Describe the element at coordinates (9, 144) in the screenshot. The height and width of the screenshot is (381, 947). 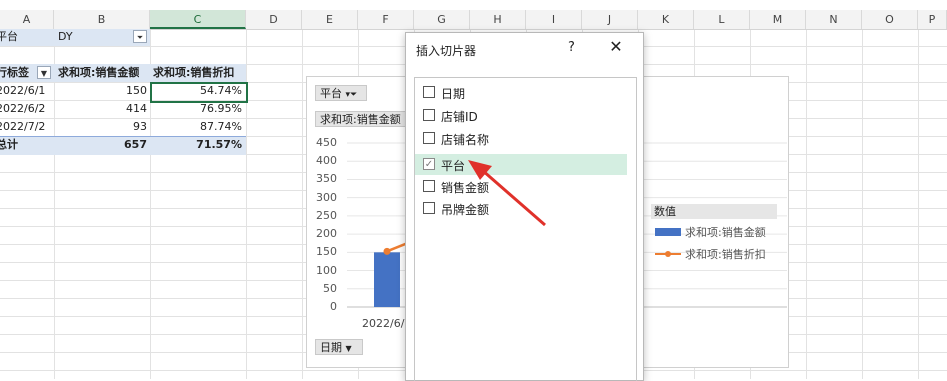
I see `pivot-total-label: 总计` at that location.